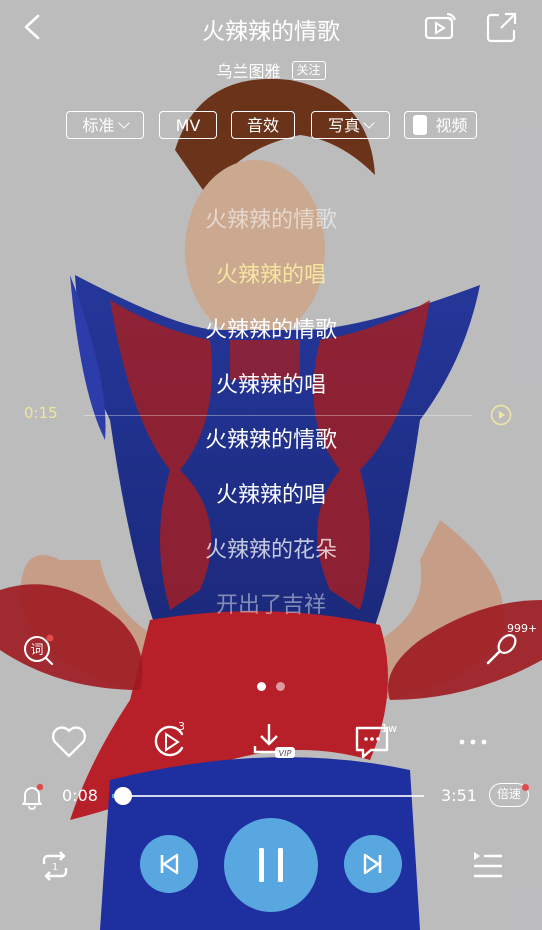 The height and width of the screenshot is (930, 542). Describe the element at coordinates (69, 741) in the screenshot. I see `like-heart-icon` at that location.